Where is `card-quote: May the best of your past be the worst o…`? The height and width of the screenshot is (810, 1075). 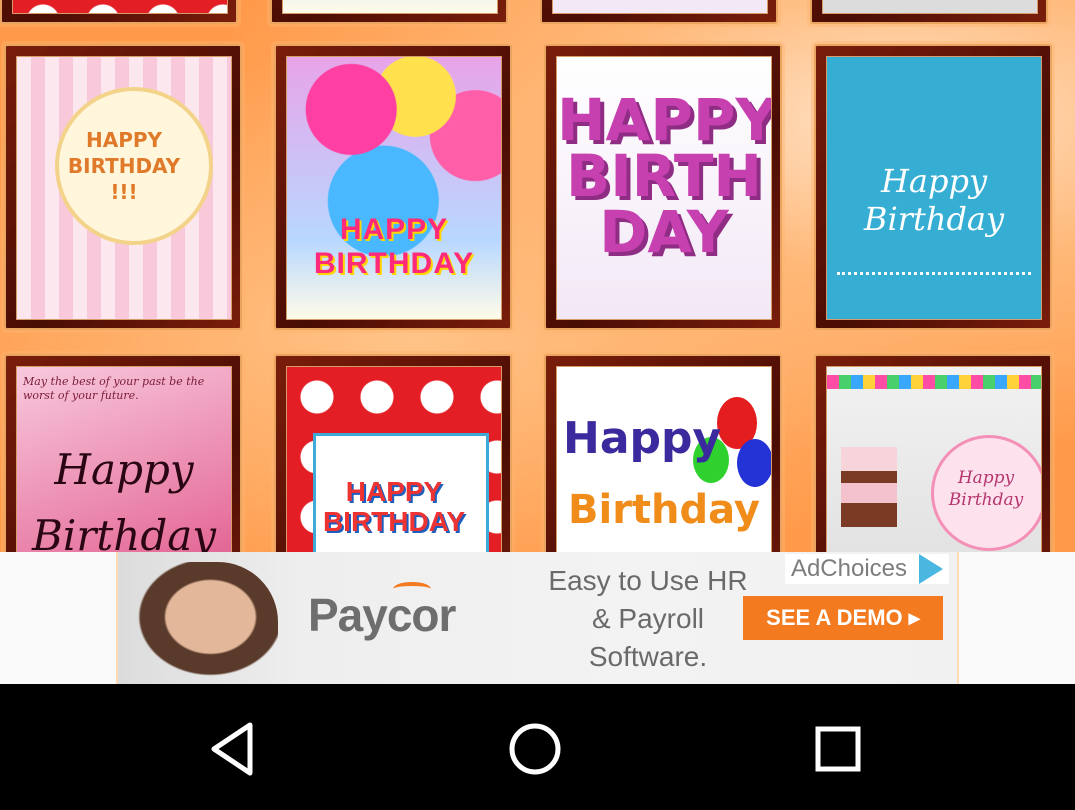
card-quote: May the best of your past be the worst o… is located at coordinates (114, 388).